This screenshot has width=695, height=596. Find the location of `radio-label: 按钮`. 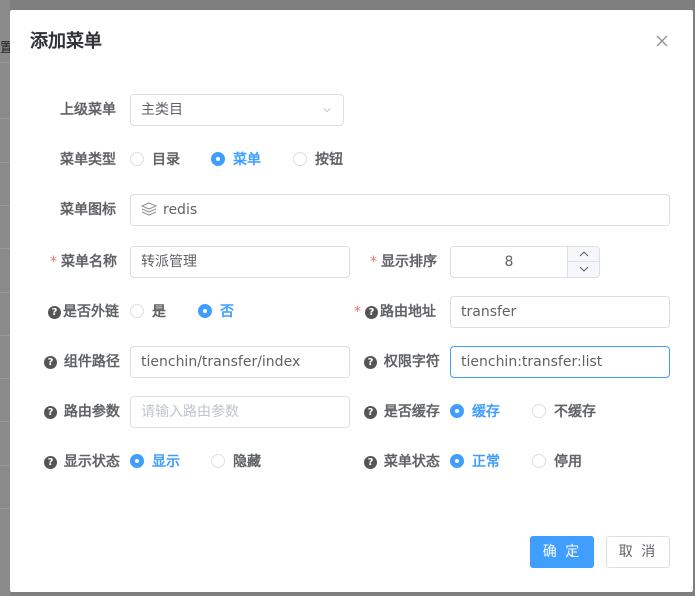

radio-label: 按钮 is located at coordinates (329, 160).